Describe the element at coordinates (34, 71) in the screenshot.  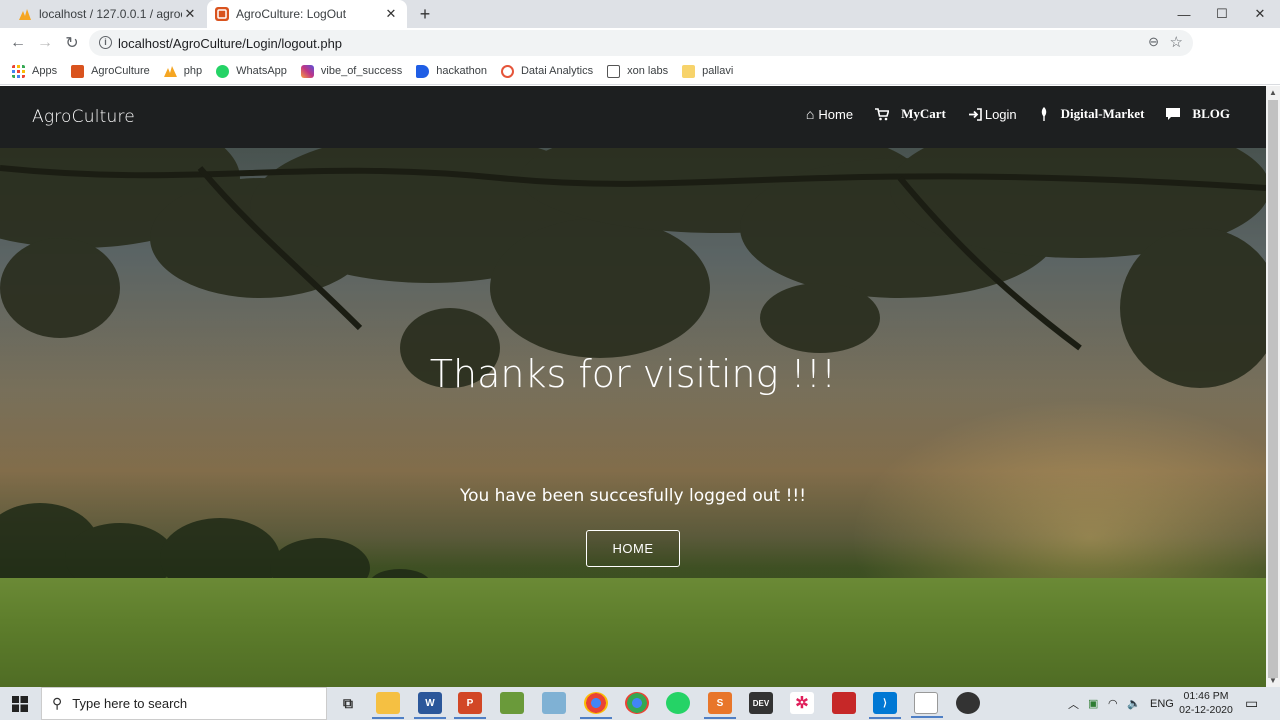
I see `bookmark-apps: Apps` at that location.